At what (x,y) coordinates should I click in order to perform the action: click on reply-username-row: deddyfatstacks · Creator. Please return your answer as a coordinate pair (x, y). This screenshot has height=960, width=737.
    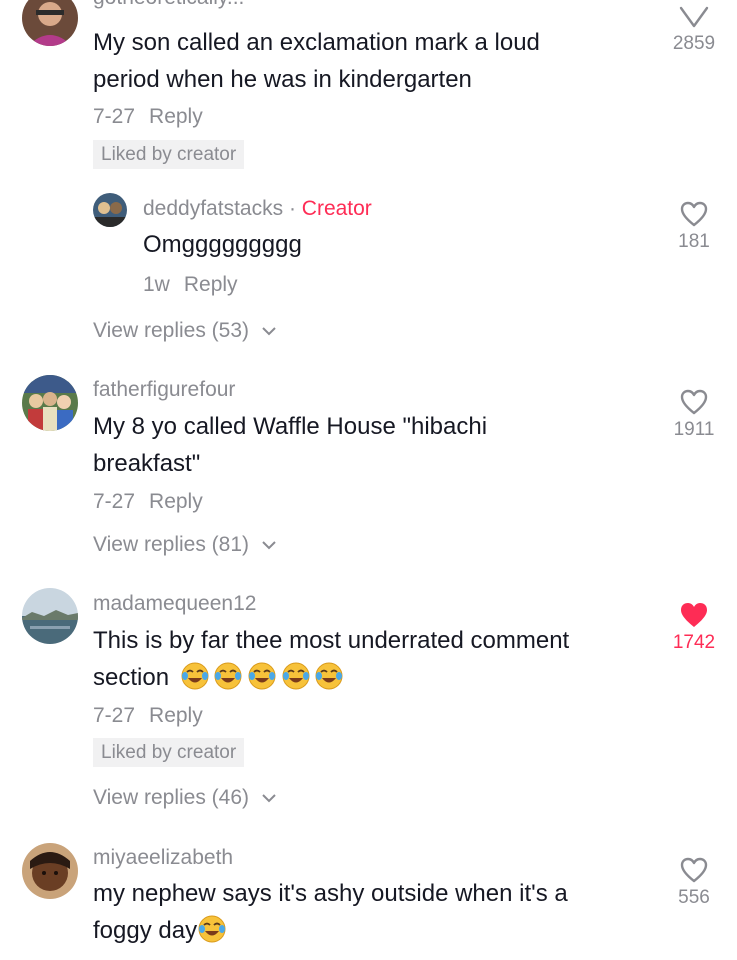
    Looking at the image, I should click on (257, 209).